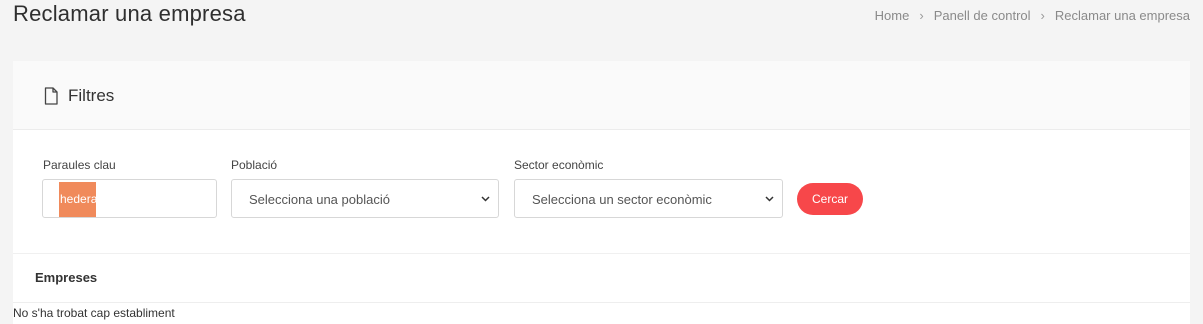  I want to click on poblacio-label: Població, so click(254, 165).